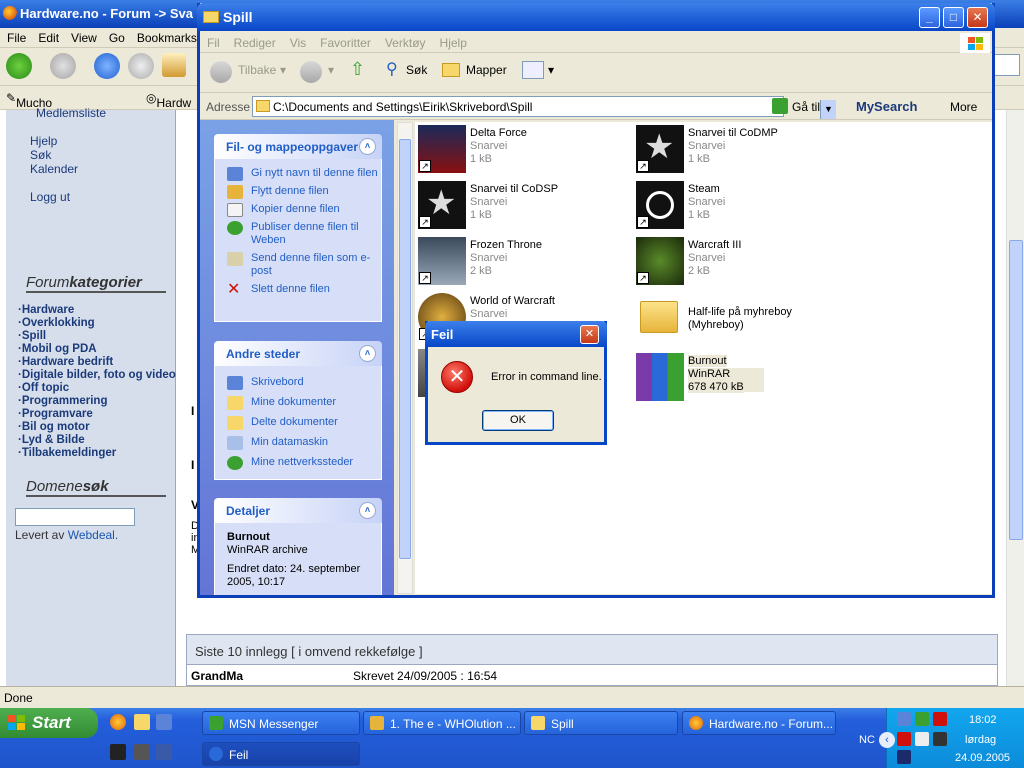  What do you see at coordinates (142, 752) in the screenshot?
I see `app-quicklaunch-icon` at bounding box center [142, 752].